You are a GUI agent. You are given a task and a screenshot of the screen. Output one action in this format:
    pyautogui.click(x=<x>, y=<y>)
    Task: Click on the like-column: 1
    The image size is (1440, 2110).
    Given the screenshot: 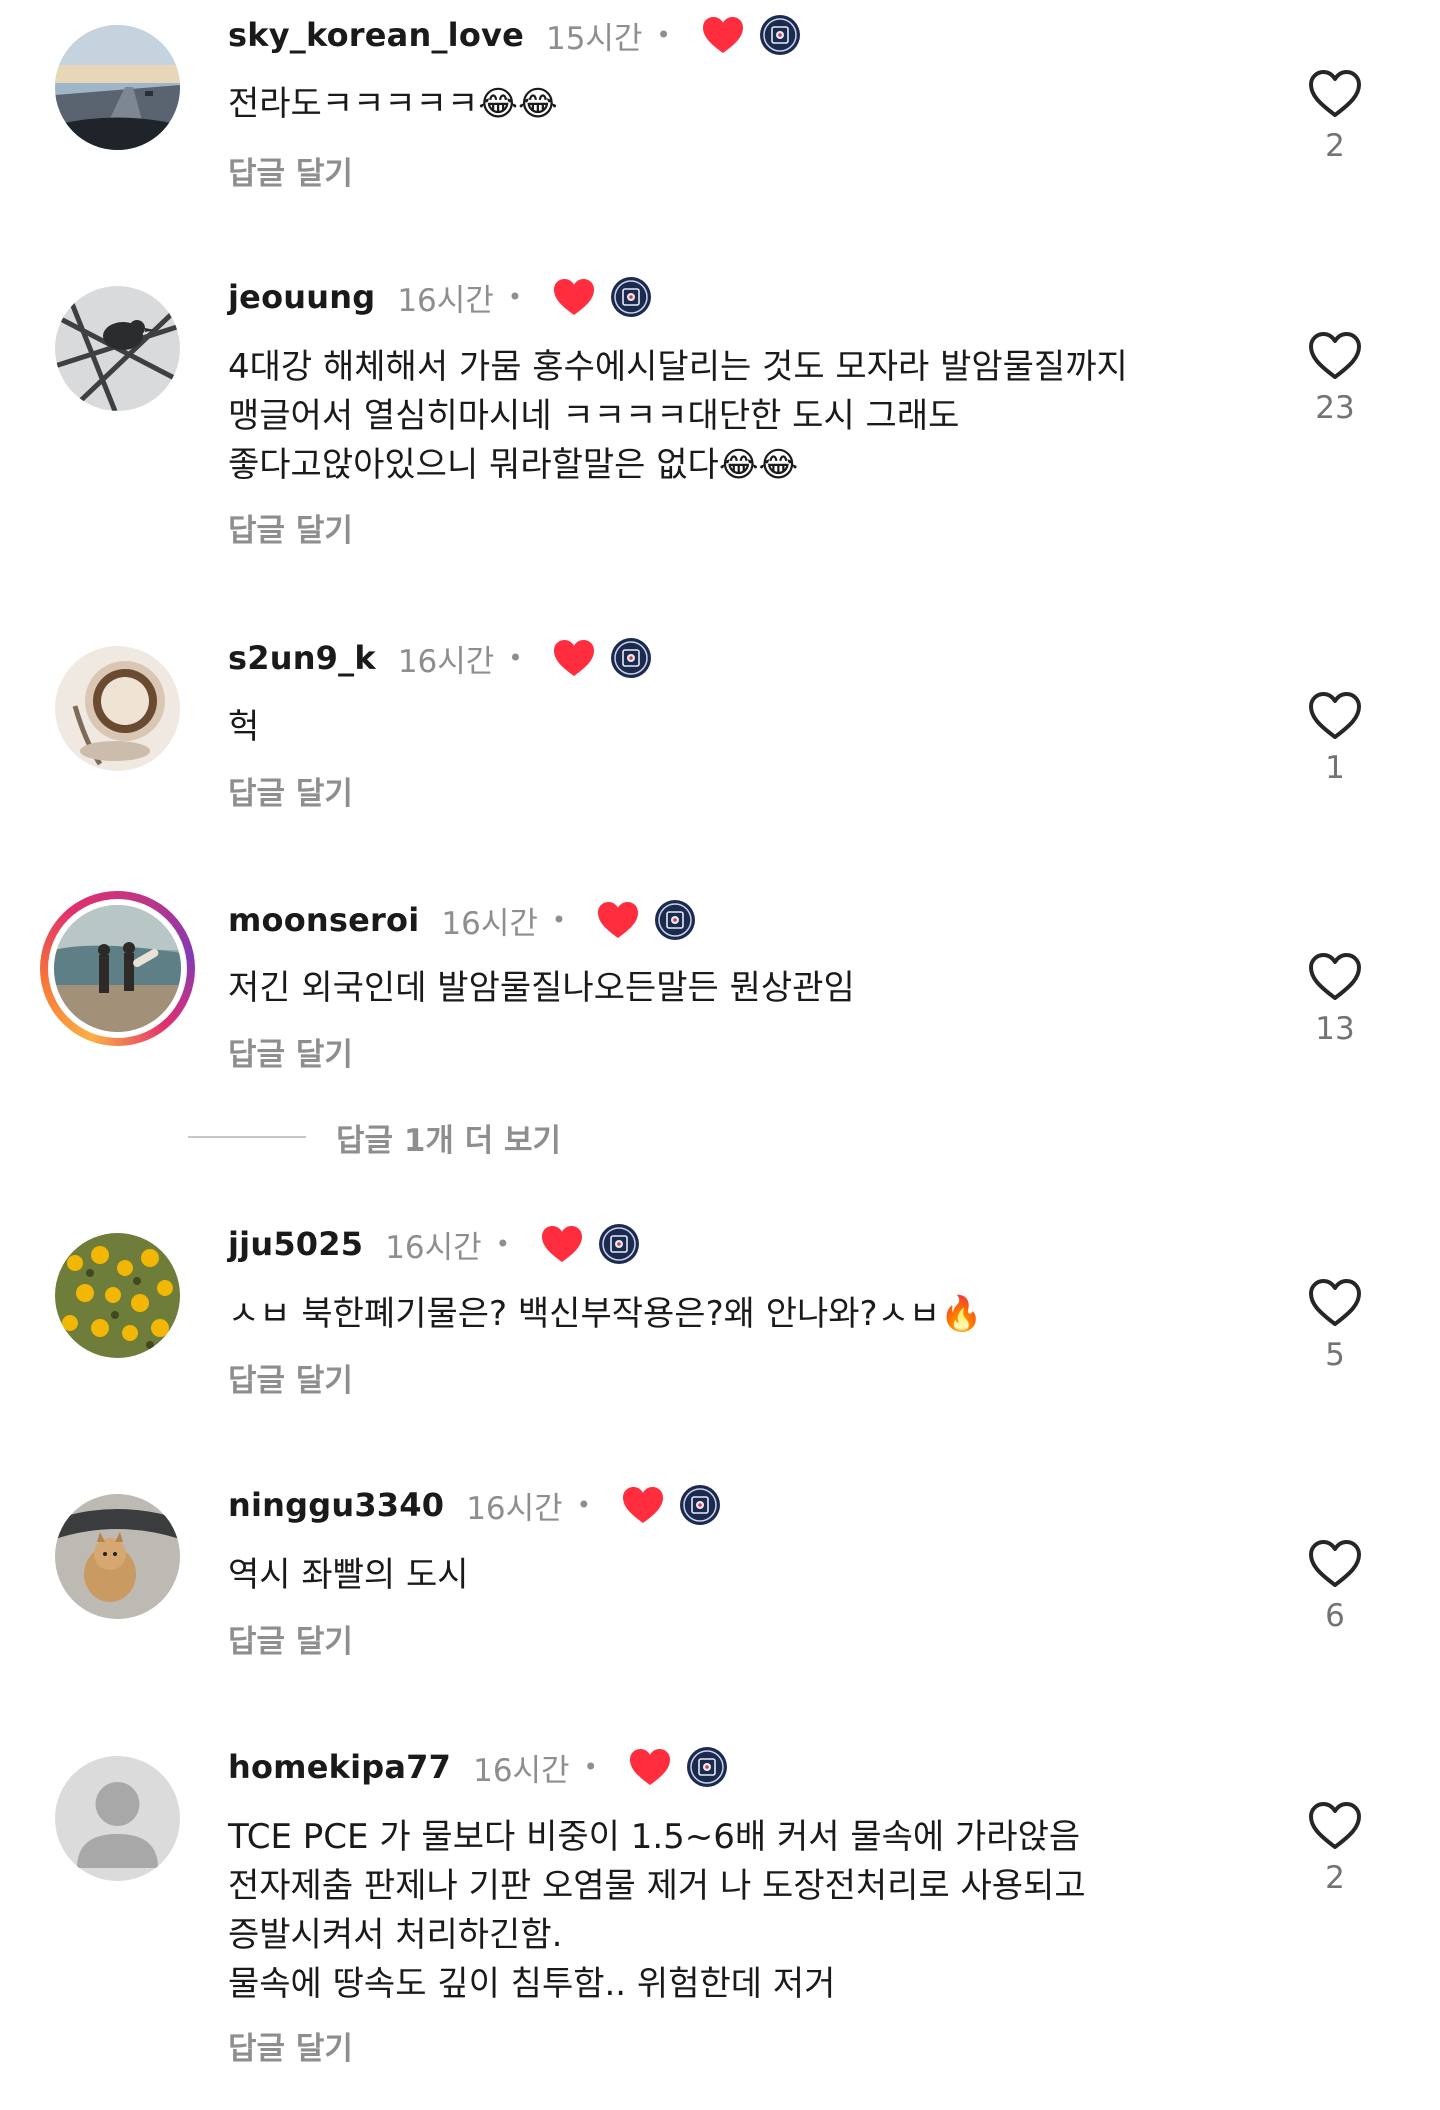 What is the action you would take?
    pyautogui.click(x=1335, y=738)
    